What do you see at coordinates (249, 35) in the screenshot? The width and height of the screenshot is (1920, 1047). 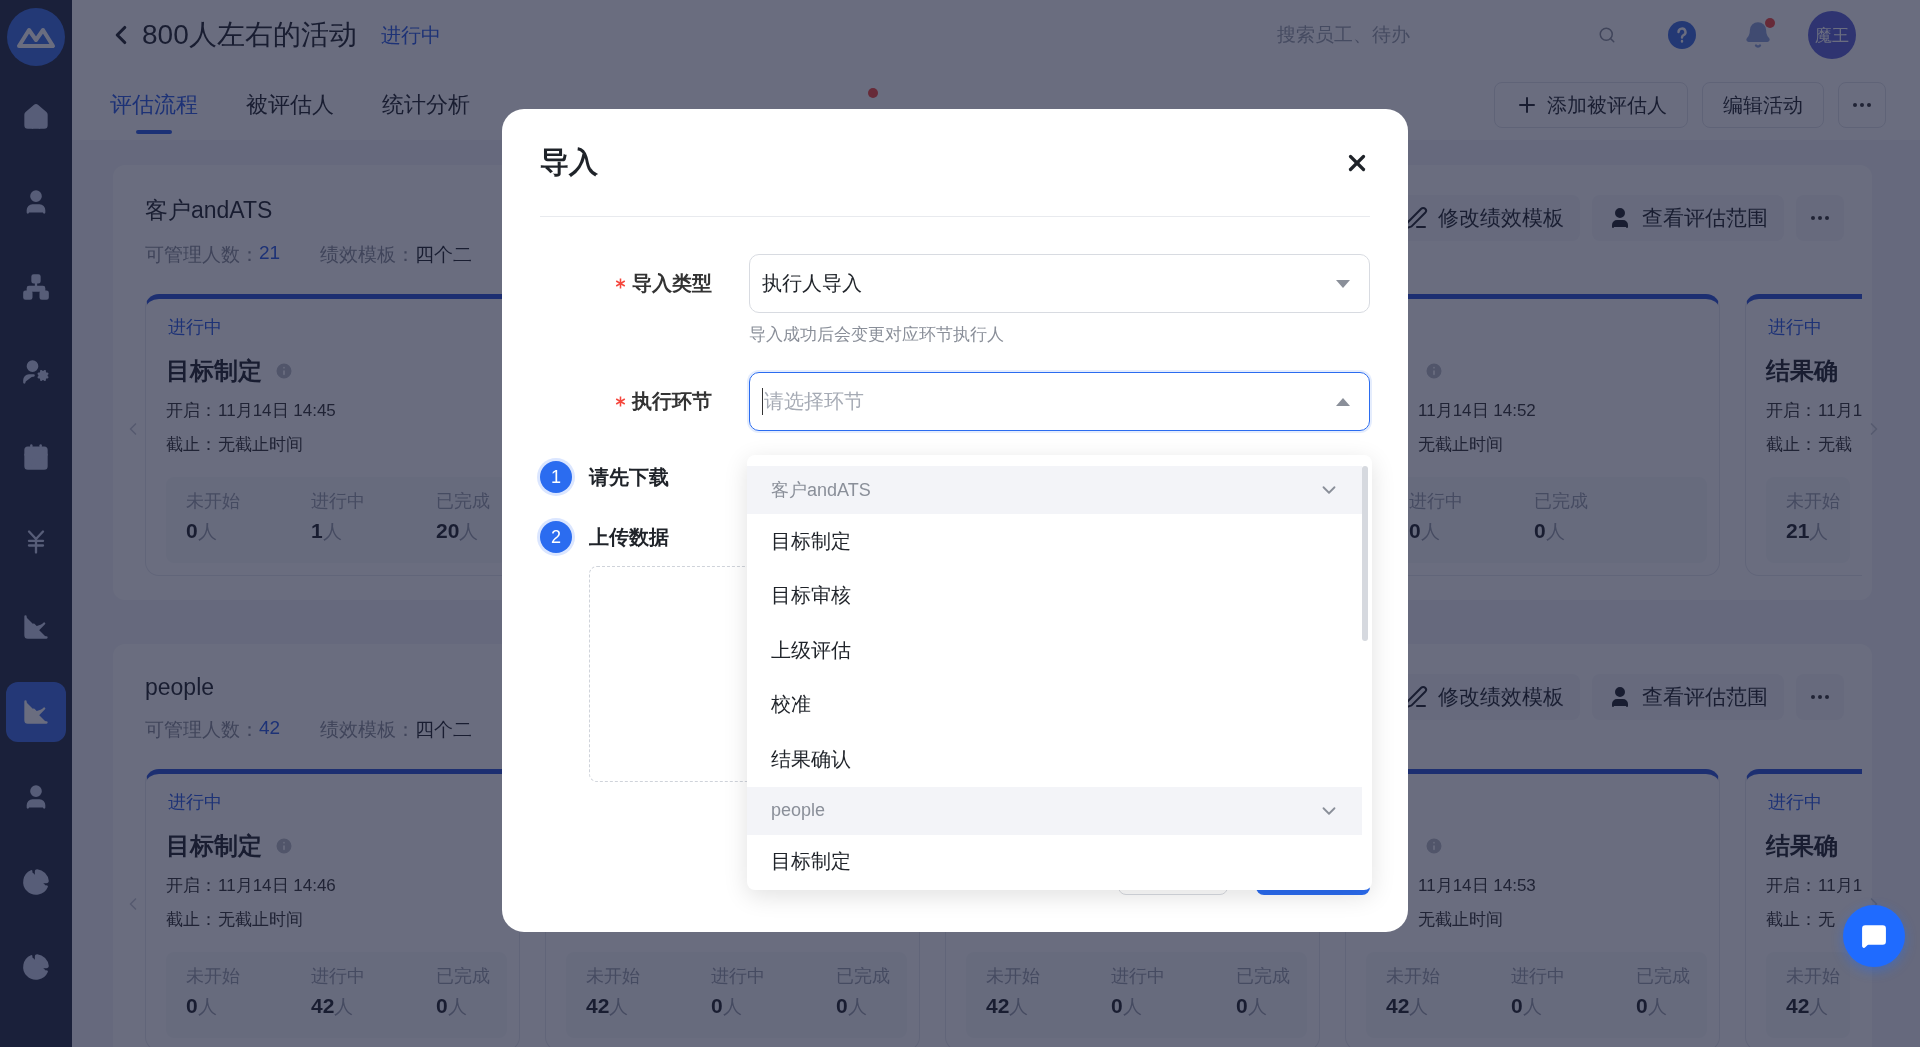 I see `page-title: 800人左右的活动` at bounding box center [249, 35].